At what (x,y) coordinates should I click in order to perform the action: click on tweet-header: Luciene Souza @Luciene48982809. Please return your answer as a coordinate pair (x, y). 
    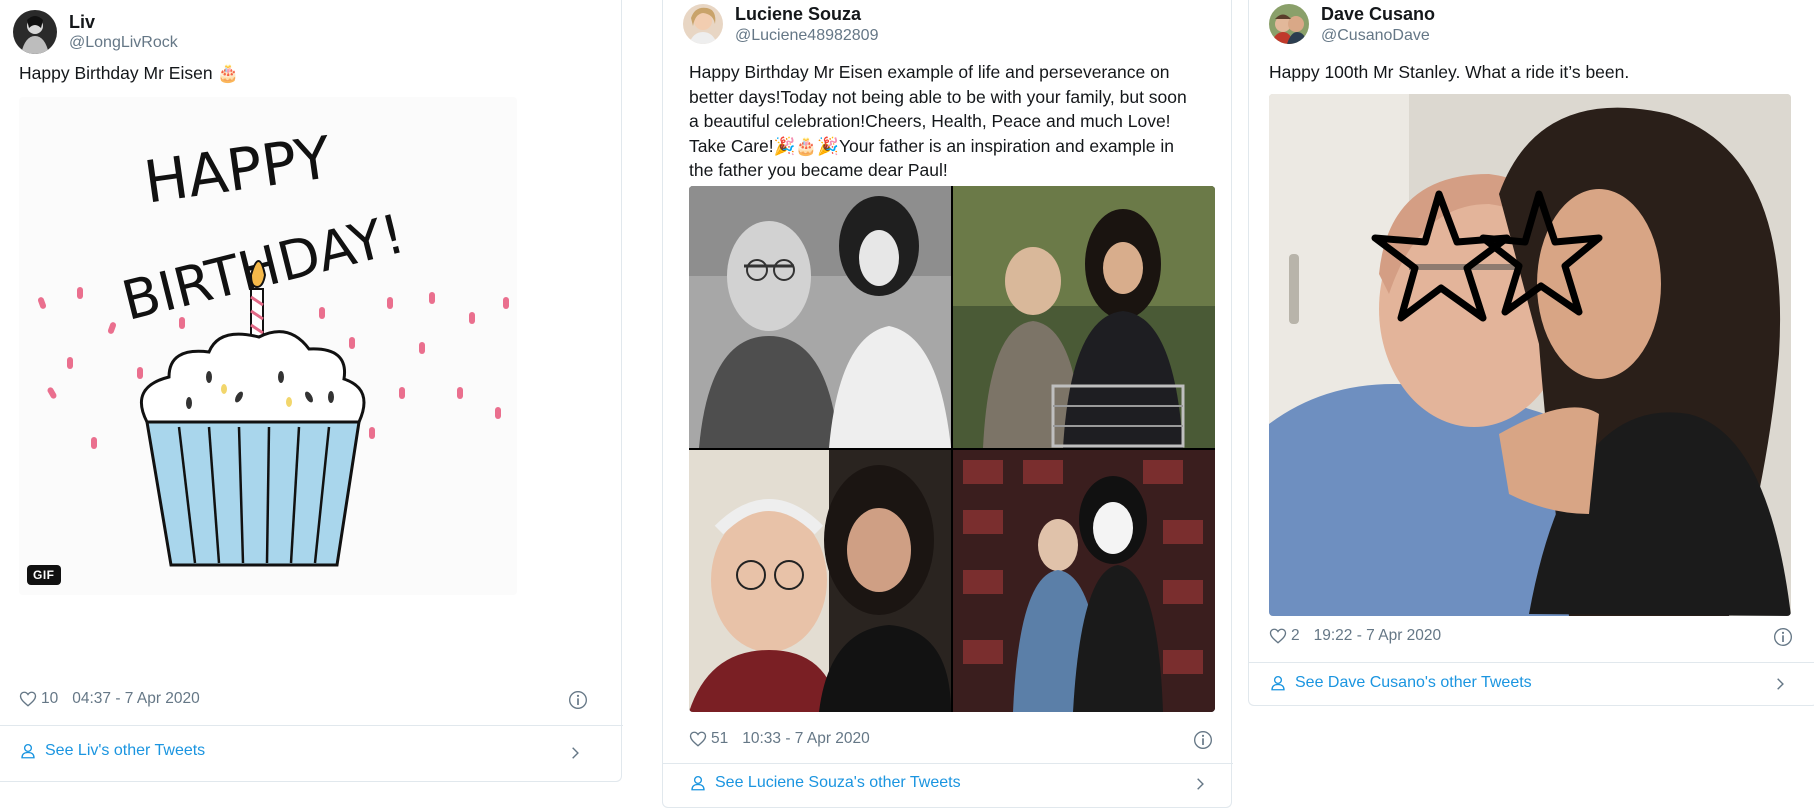
    Looking at the image, I should click on (780, 24).